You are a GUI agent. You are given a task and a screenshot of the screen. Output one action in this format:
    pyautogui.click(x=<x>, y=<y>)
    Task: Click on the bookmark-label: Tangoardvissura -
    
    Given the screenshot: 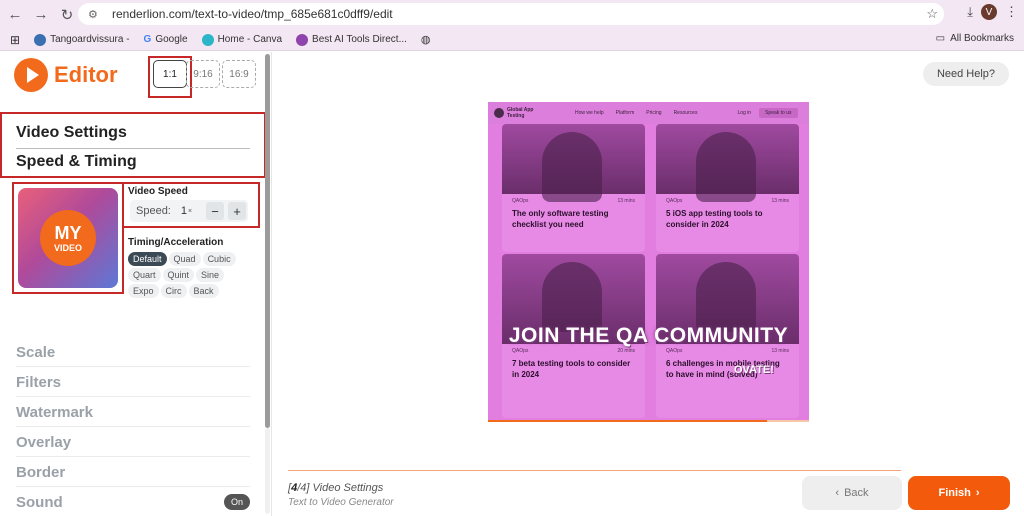 What is the action you would take?
    pyautogui.click(x=90, y=39)
    